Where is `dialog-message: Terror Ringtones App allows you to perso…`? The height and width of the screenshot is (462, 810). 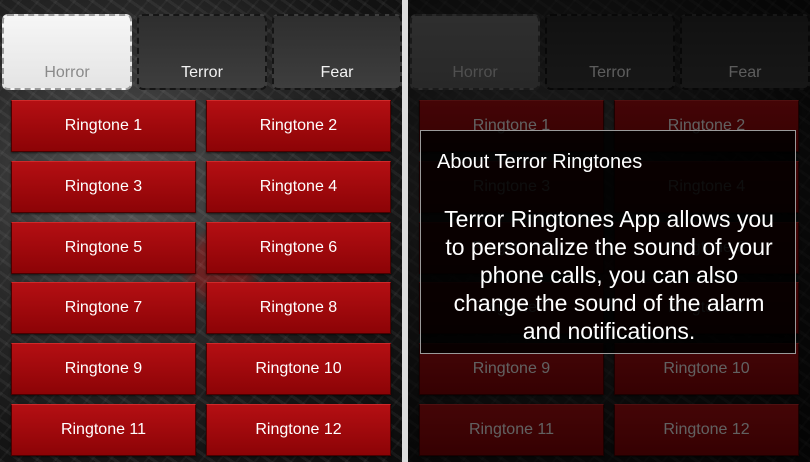
dialog-message: Terror Ringtones App allows you to perso… is located at coordinates (609, 275).